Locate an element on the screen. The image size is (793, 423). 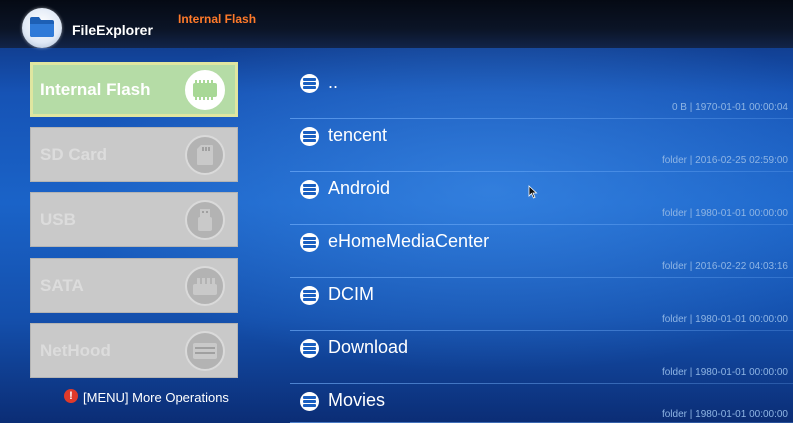
network-drive-icon is located at coordinates (205, 350).